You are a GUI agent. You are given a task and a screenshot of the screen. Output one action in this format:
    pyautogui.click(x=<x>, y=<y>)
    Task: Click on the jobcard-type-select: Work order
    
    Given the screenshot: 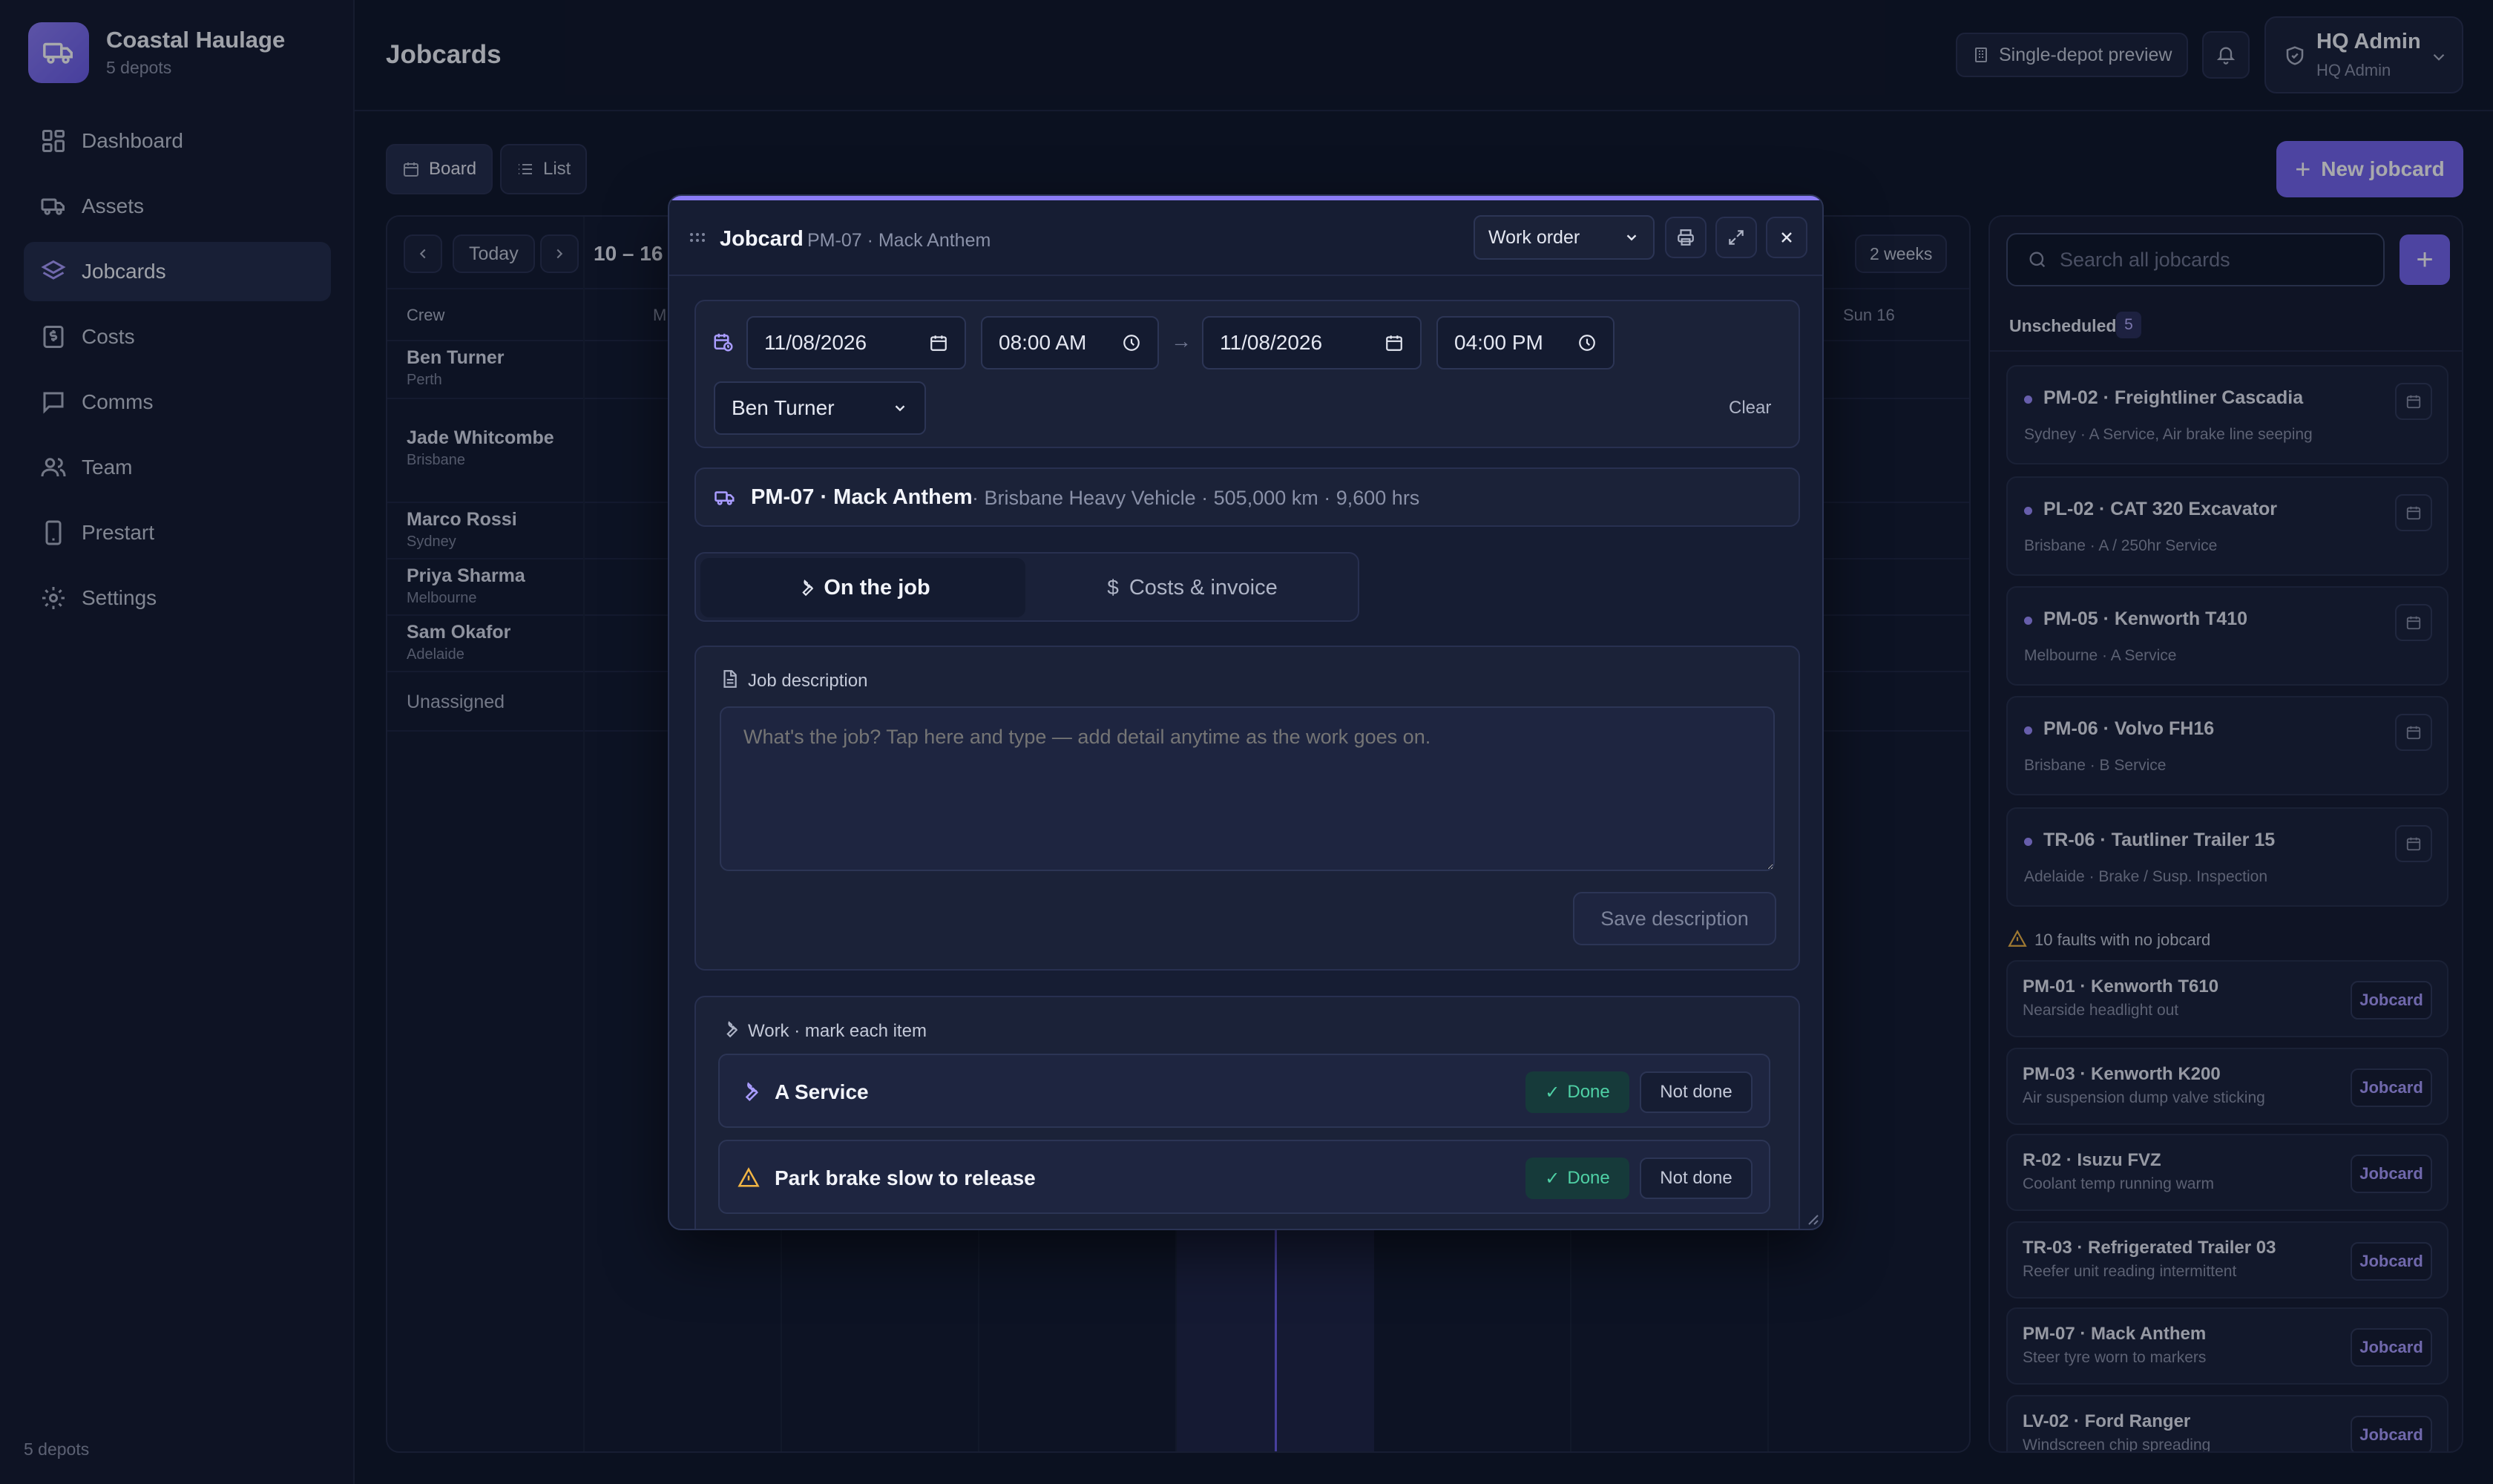 What is the action you would take?
    pyautogui.click(x=1564, y=237)
    